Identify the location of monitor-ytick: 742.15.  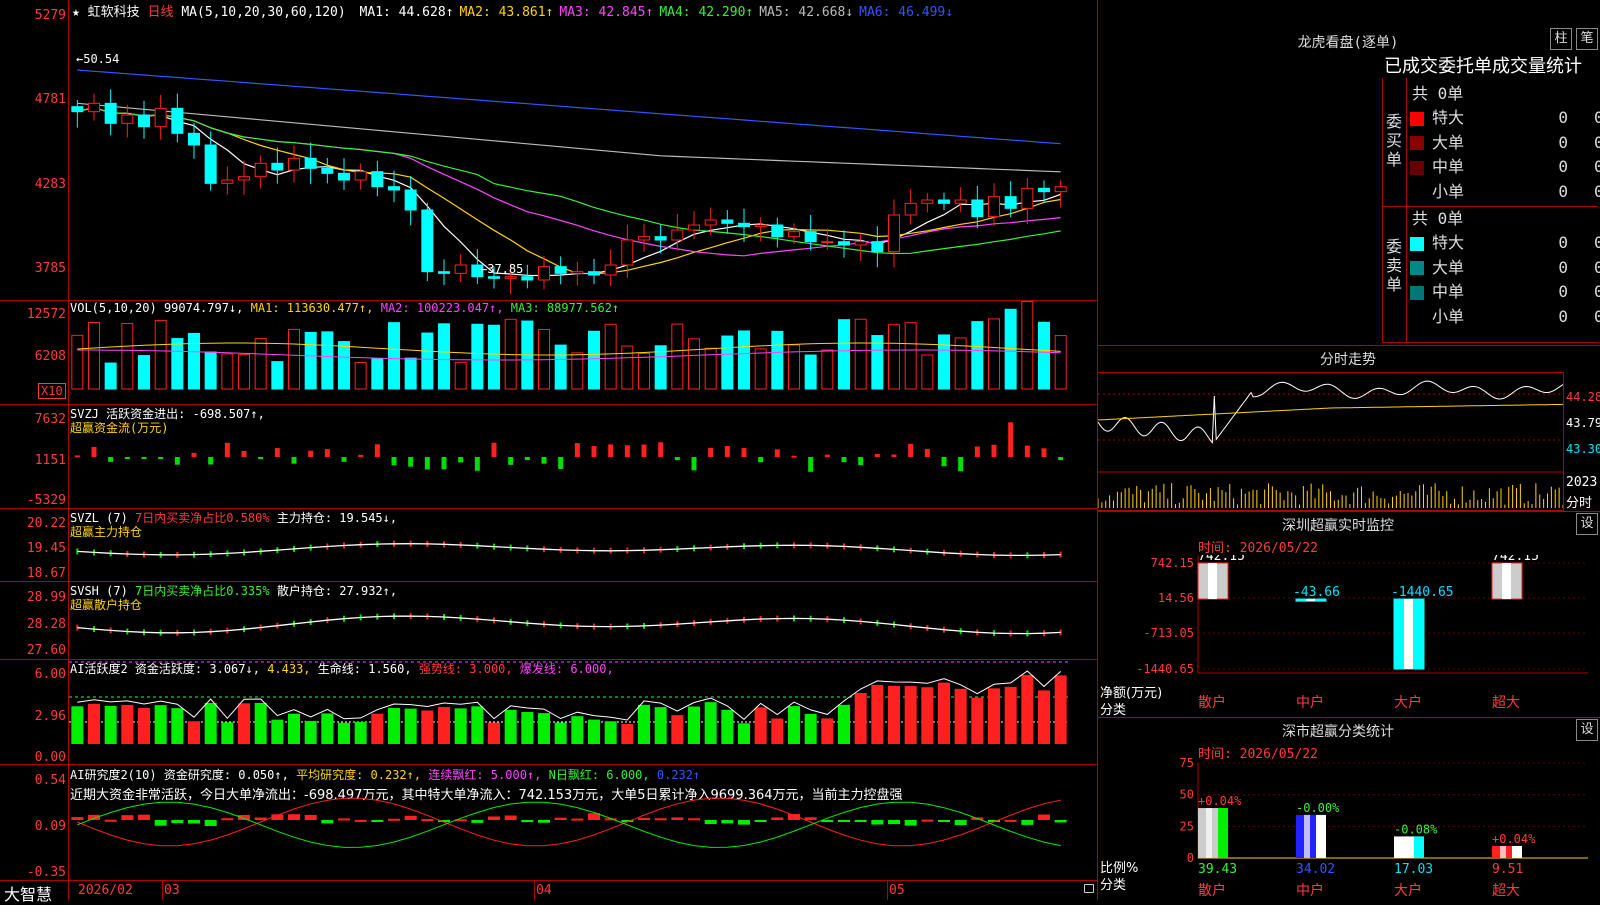
(1172, 563).